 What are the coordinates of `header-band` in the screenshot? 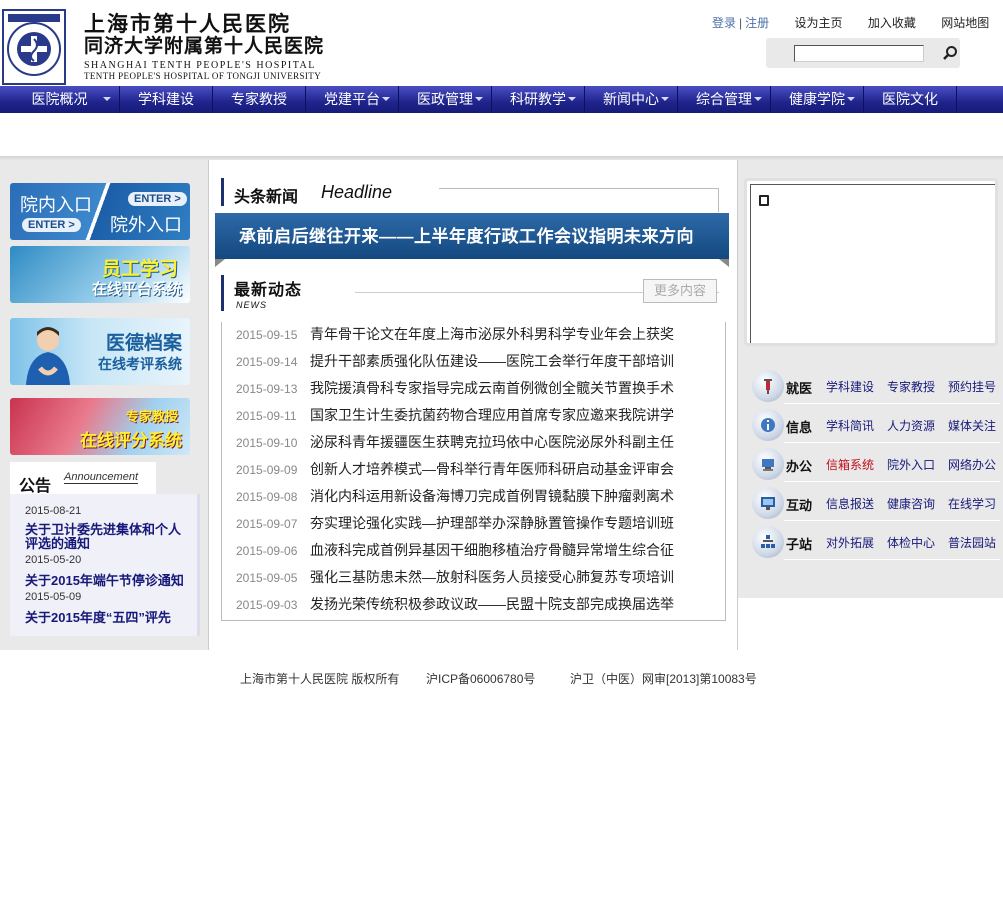 It's located at (501, 134).